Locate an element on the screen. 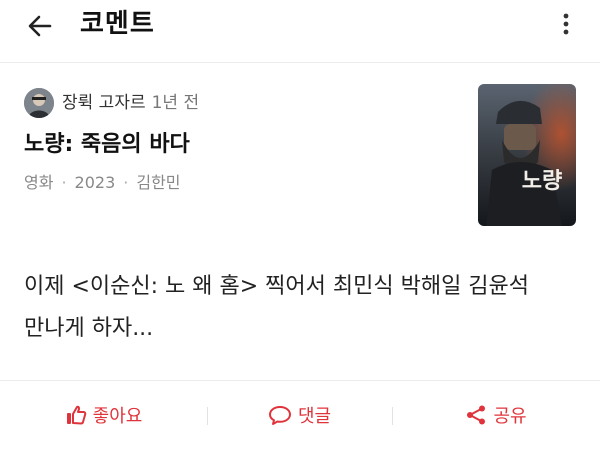 This screenshot has width=600, height=450. thumbs-up-icon is located at coordinates (76, 415).